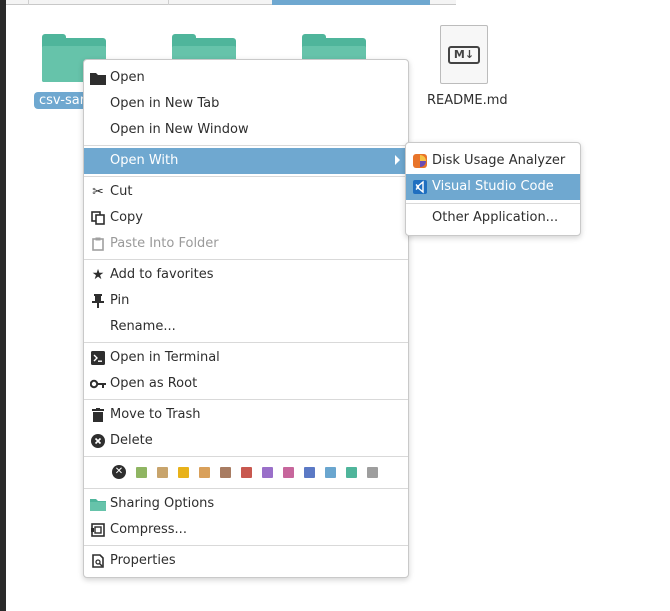  What do you see at coordinates (228, 2) in the screenshot?
I see `tab-strip` at bounding box center [228, 2].